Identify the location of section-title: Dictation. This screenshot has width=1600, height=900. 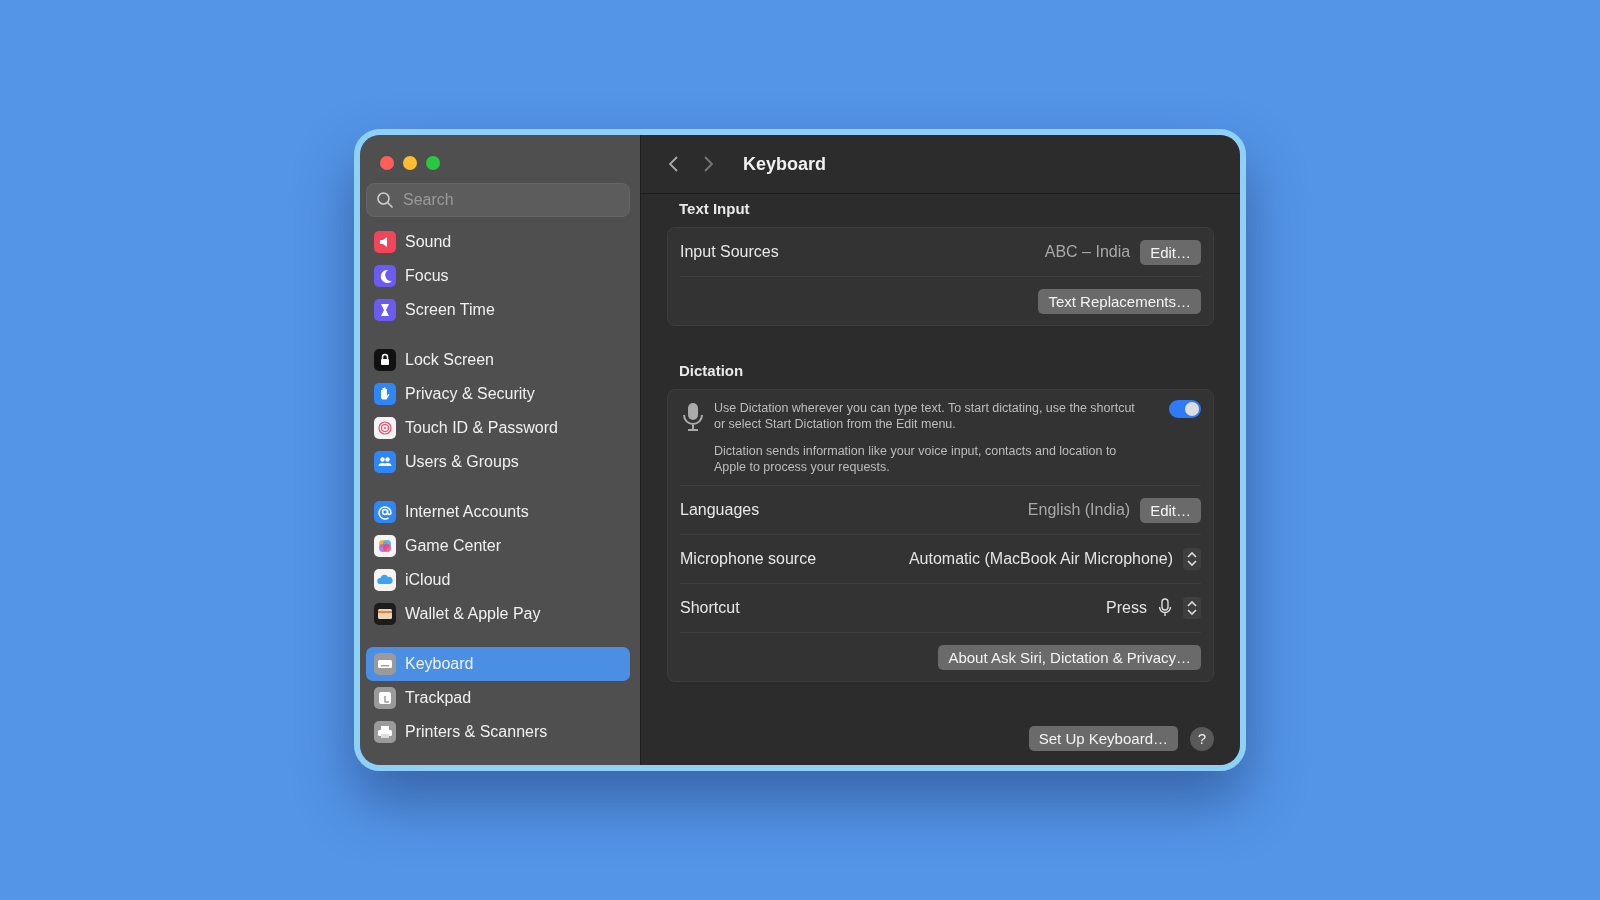
(711, 371).